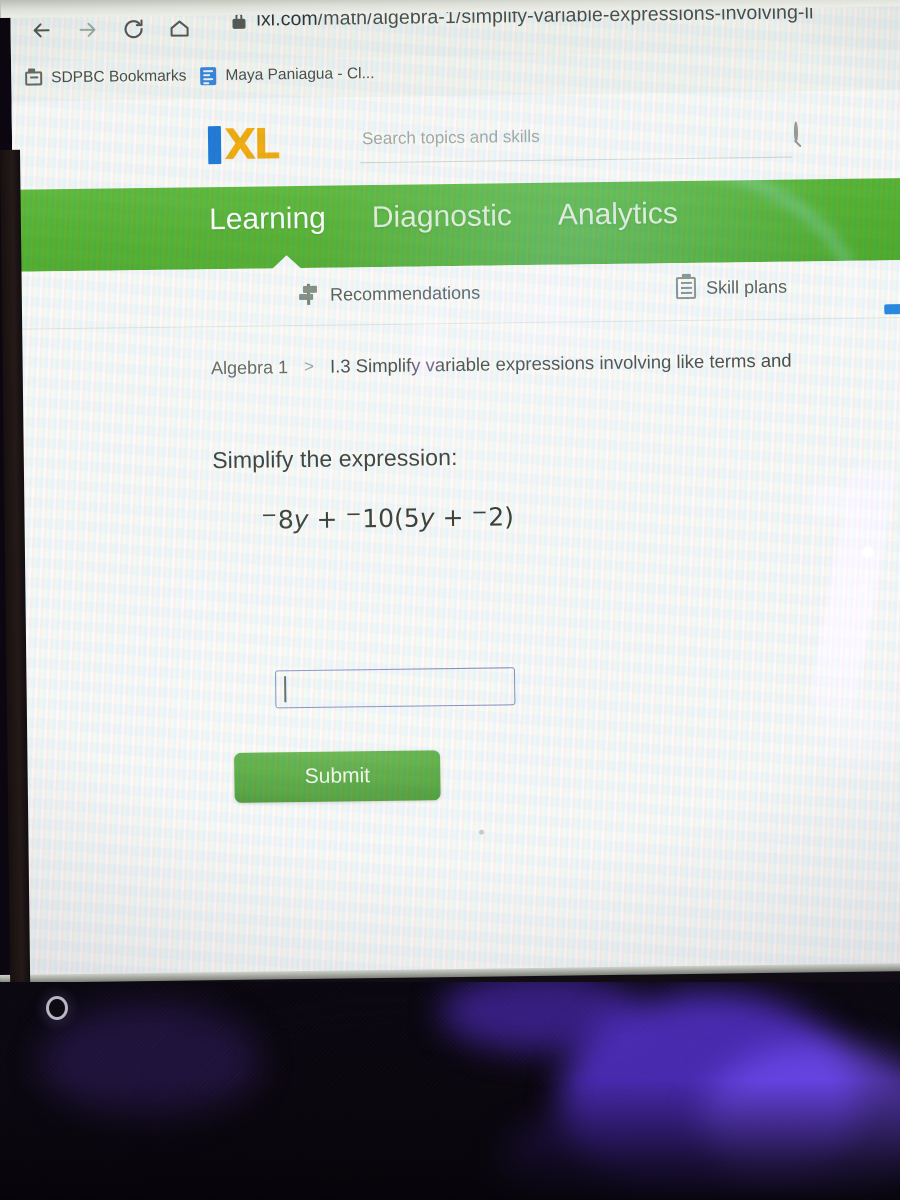 Image resolution: width=900 pixels, height=1200 pixels. What do you see at coordinates (285, 520) in the screenshot?
I see `coefficient: 8` at bounding box center [285, 520].